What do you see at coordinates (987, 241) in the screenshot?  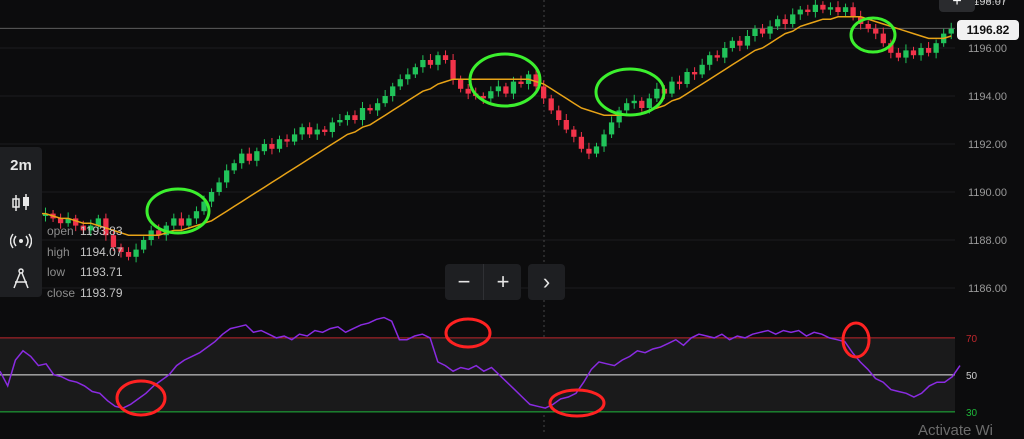 I see `price-tick-label: 1188.00` at bounding box center [987, 241].